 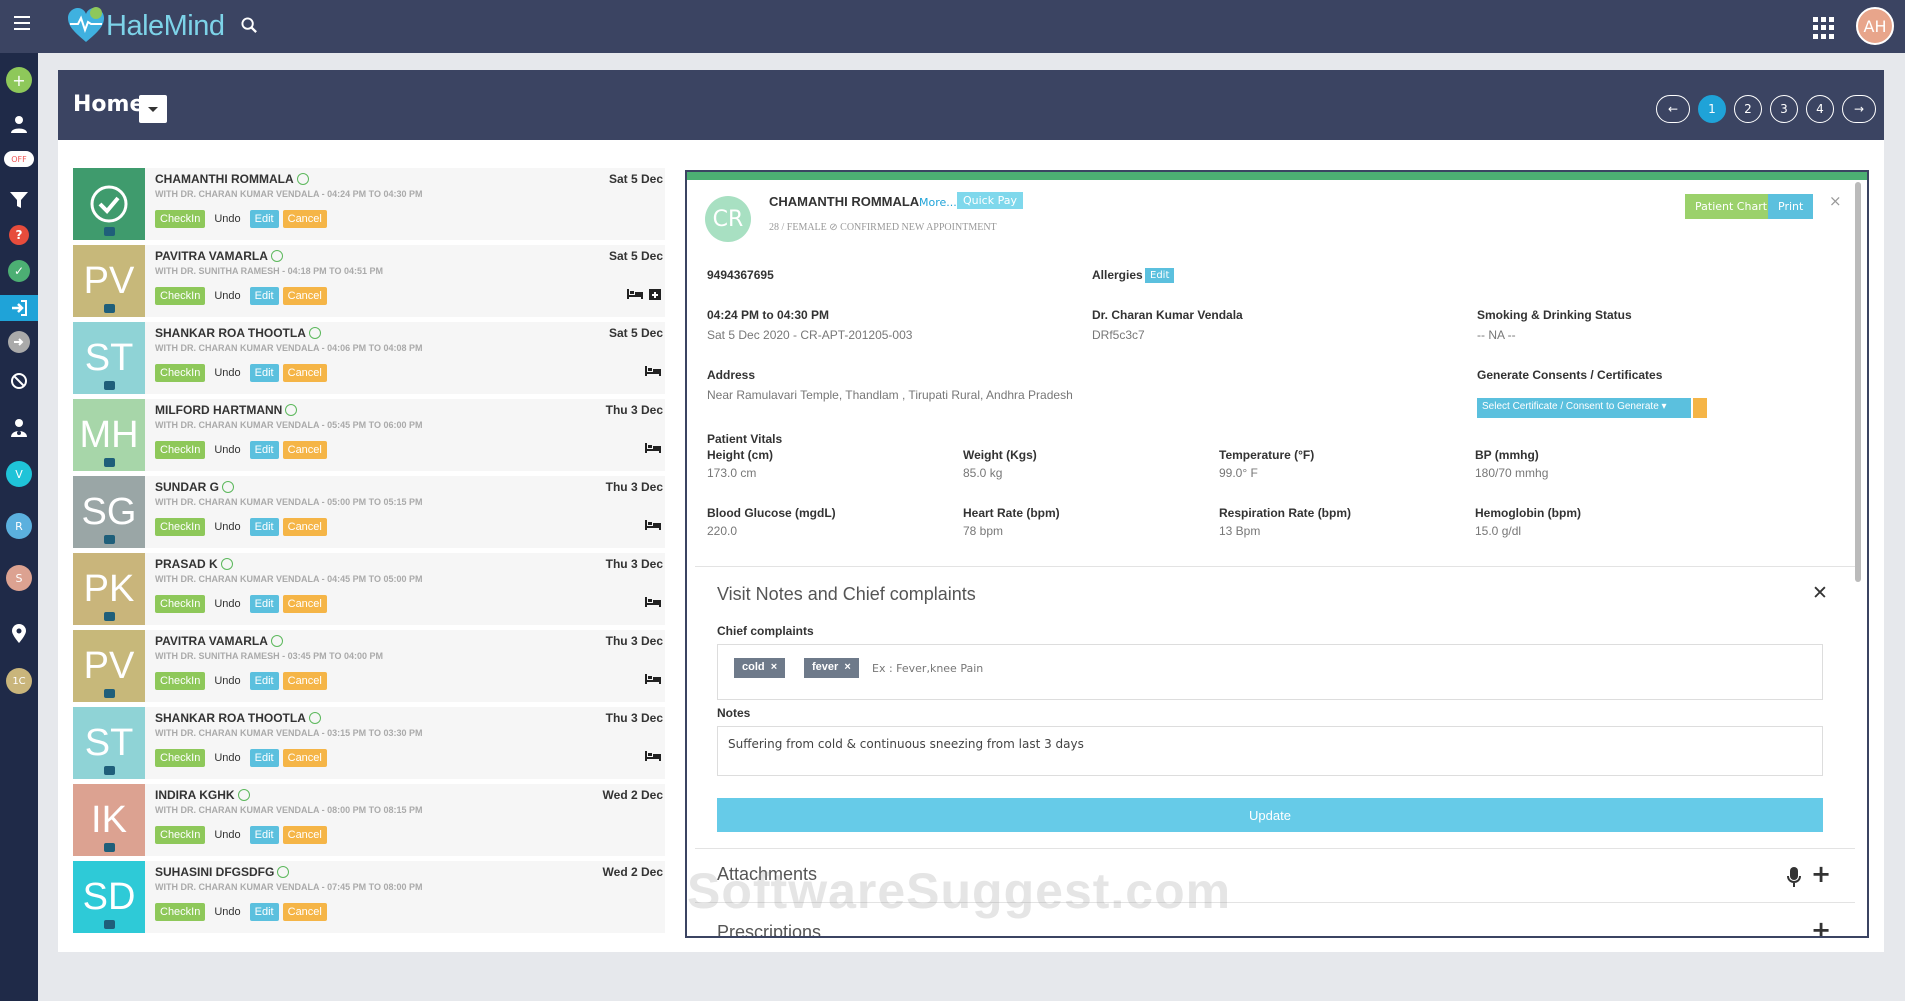 I want to click on patient-name: INDIRA KGHK, so click(x=202, y=795).